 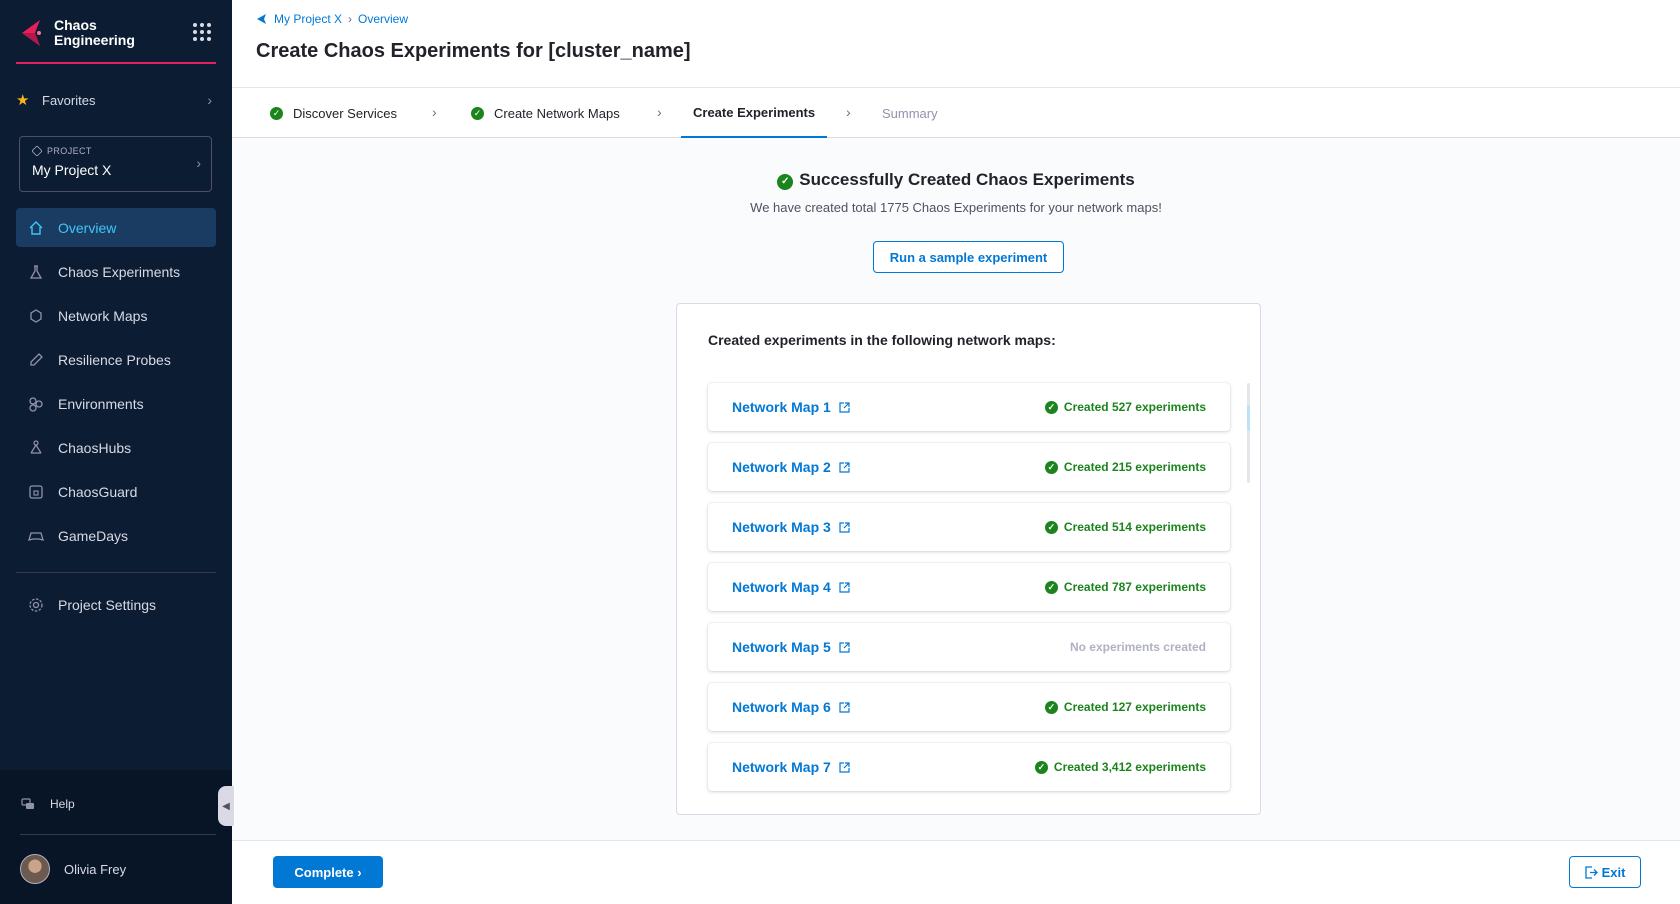 I want to click on scrollbar-thumb, so click(x=1248, y=418).